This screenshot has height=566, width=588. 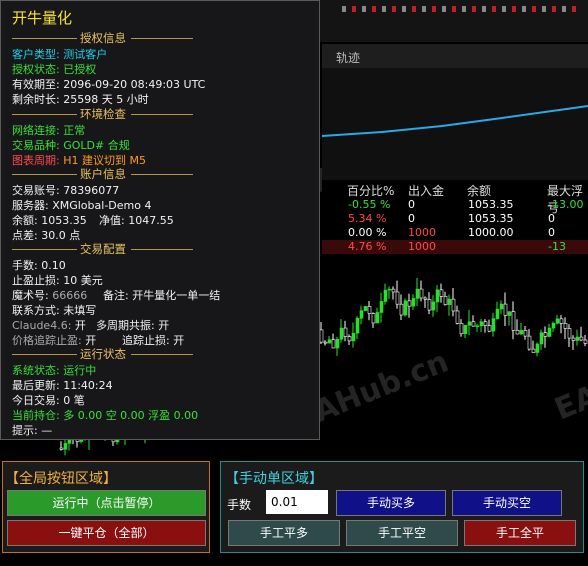 I want to click on top-strip-markers, so click(x=459, y=9).